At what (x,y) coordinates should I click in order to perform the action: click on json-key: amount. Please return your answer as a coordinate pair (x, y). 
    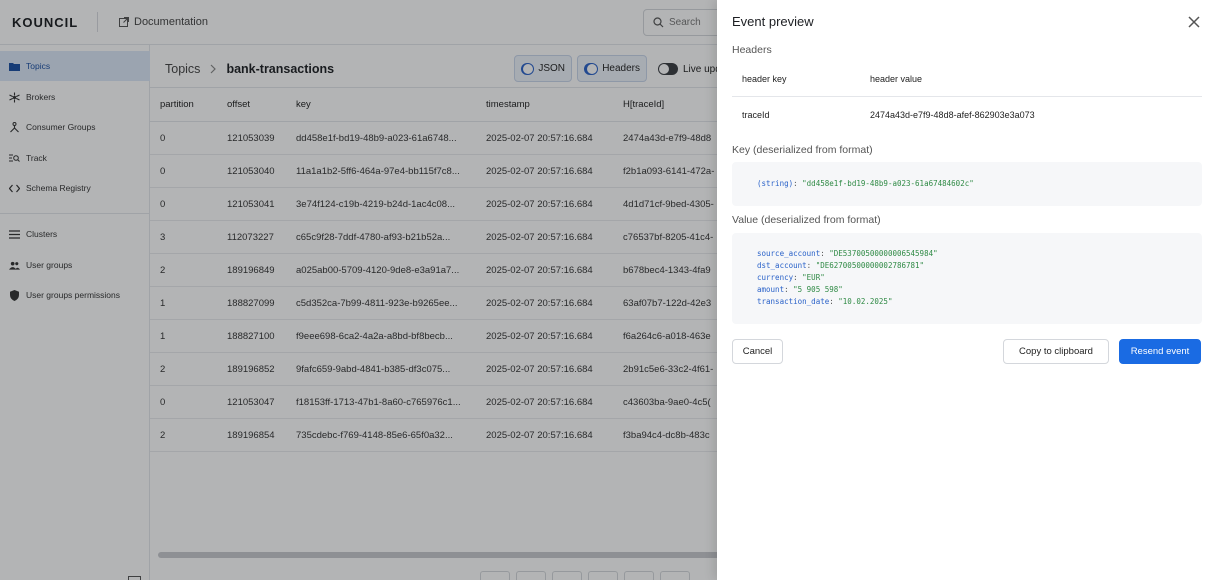
    Looking at the image, I should click on (771, 289).